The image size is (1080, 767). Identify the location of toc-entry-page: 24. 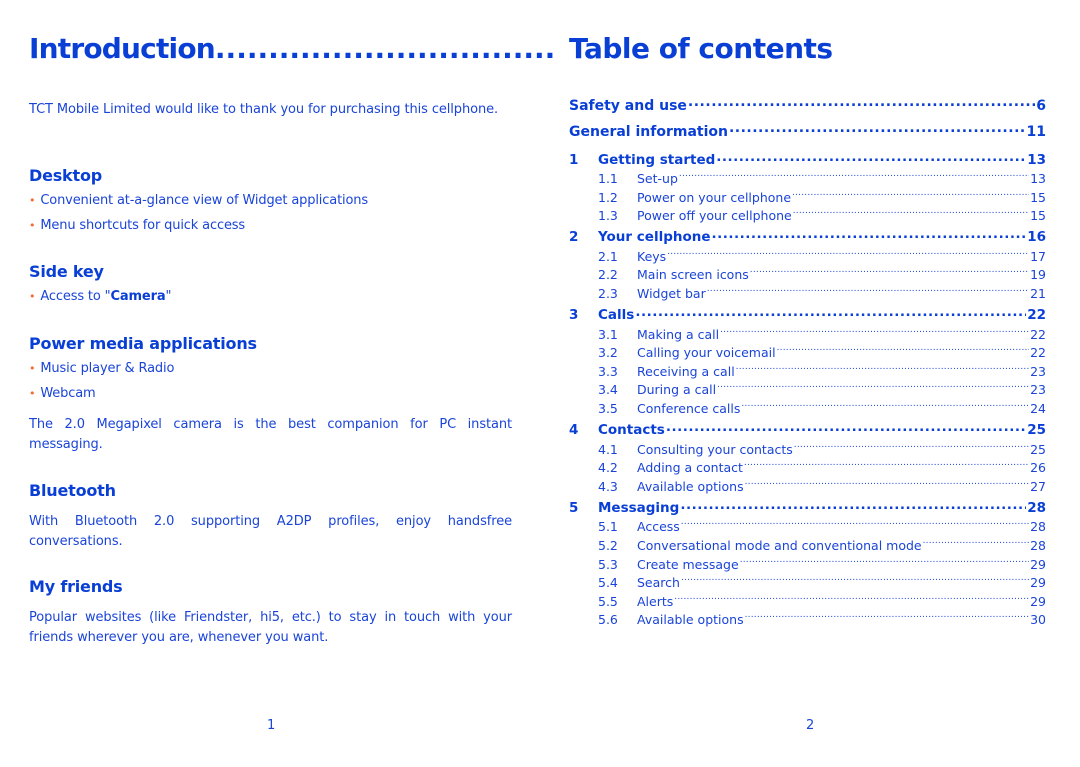
(1038, 408).